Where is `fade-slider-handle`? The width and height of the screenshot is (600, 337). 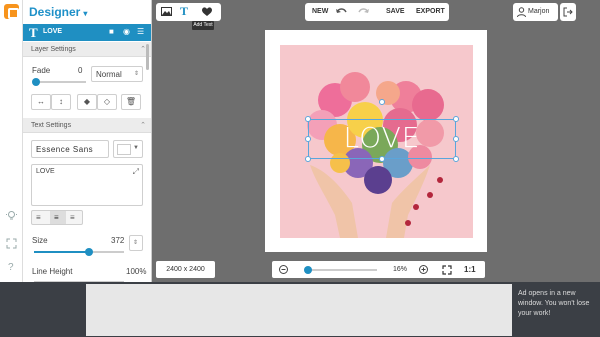
fade-slider-handle is located at coordinates (36, 82).